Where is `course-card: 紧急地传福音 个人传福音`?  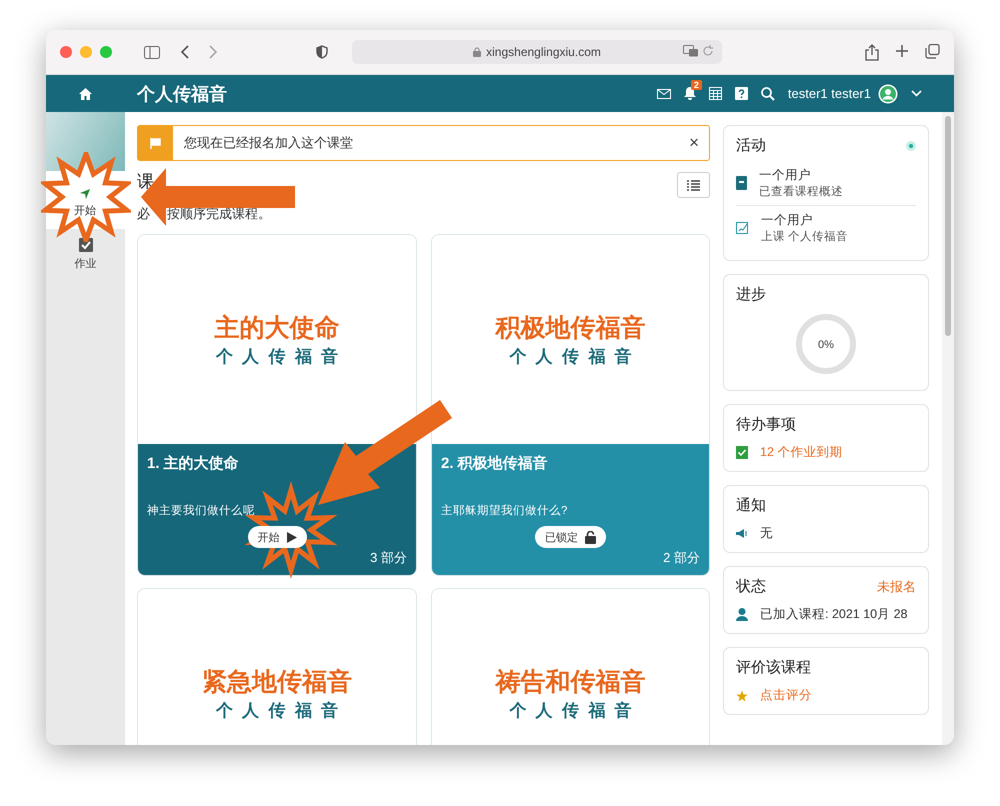
course-card: 紧急地传福音 个人传福音 is located at coordinates (277, 666).